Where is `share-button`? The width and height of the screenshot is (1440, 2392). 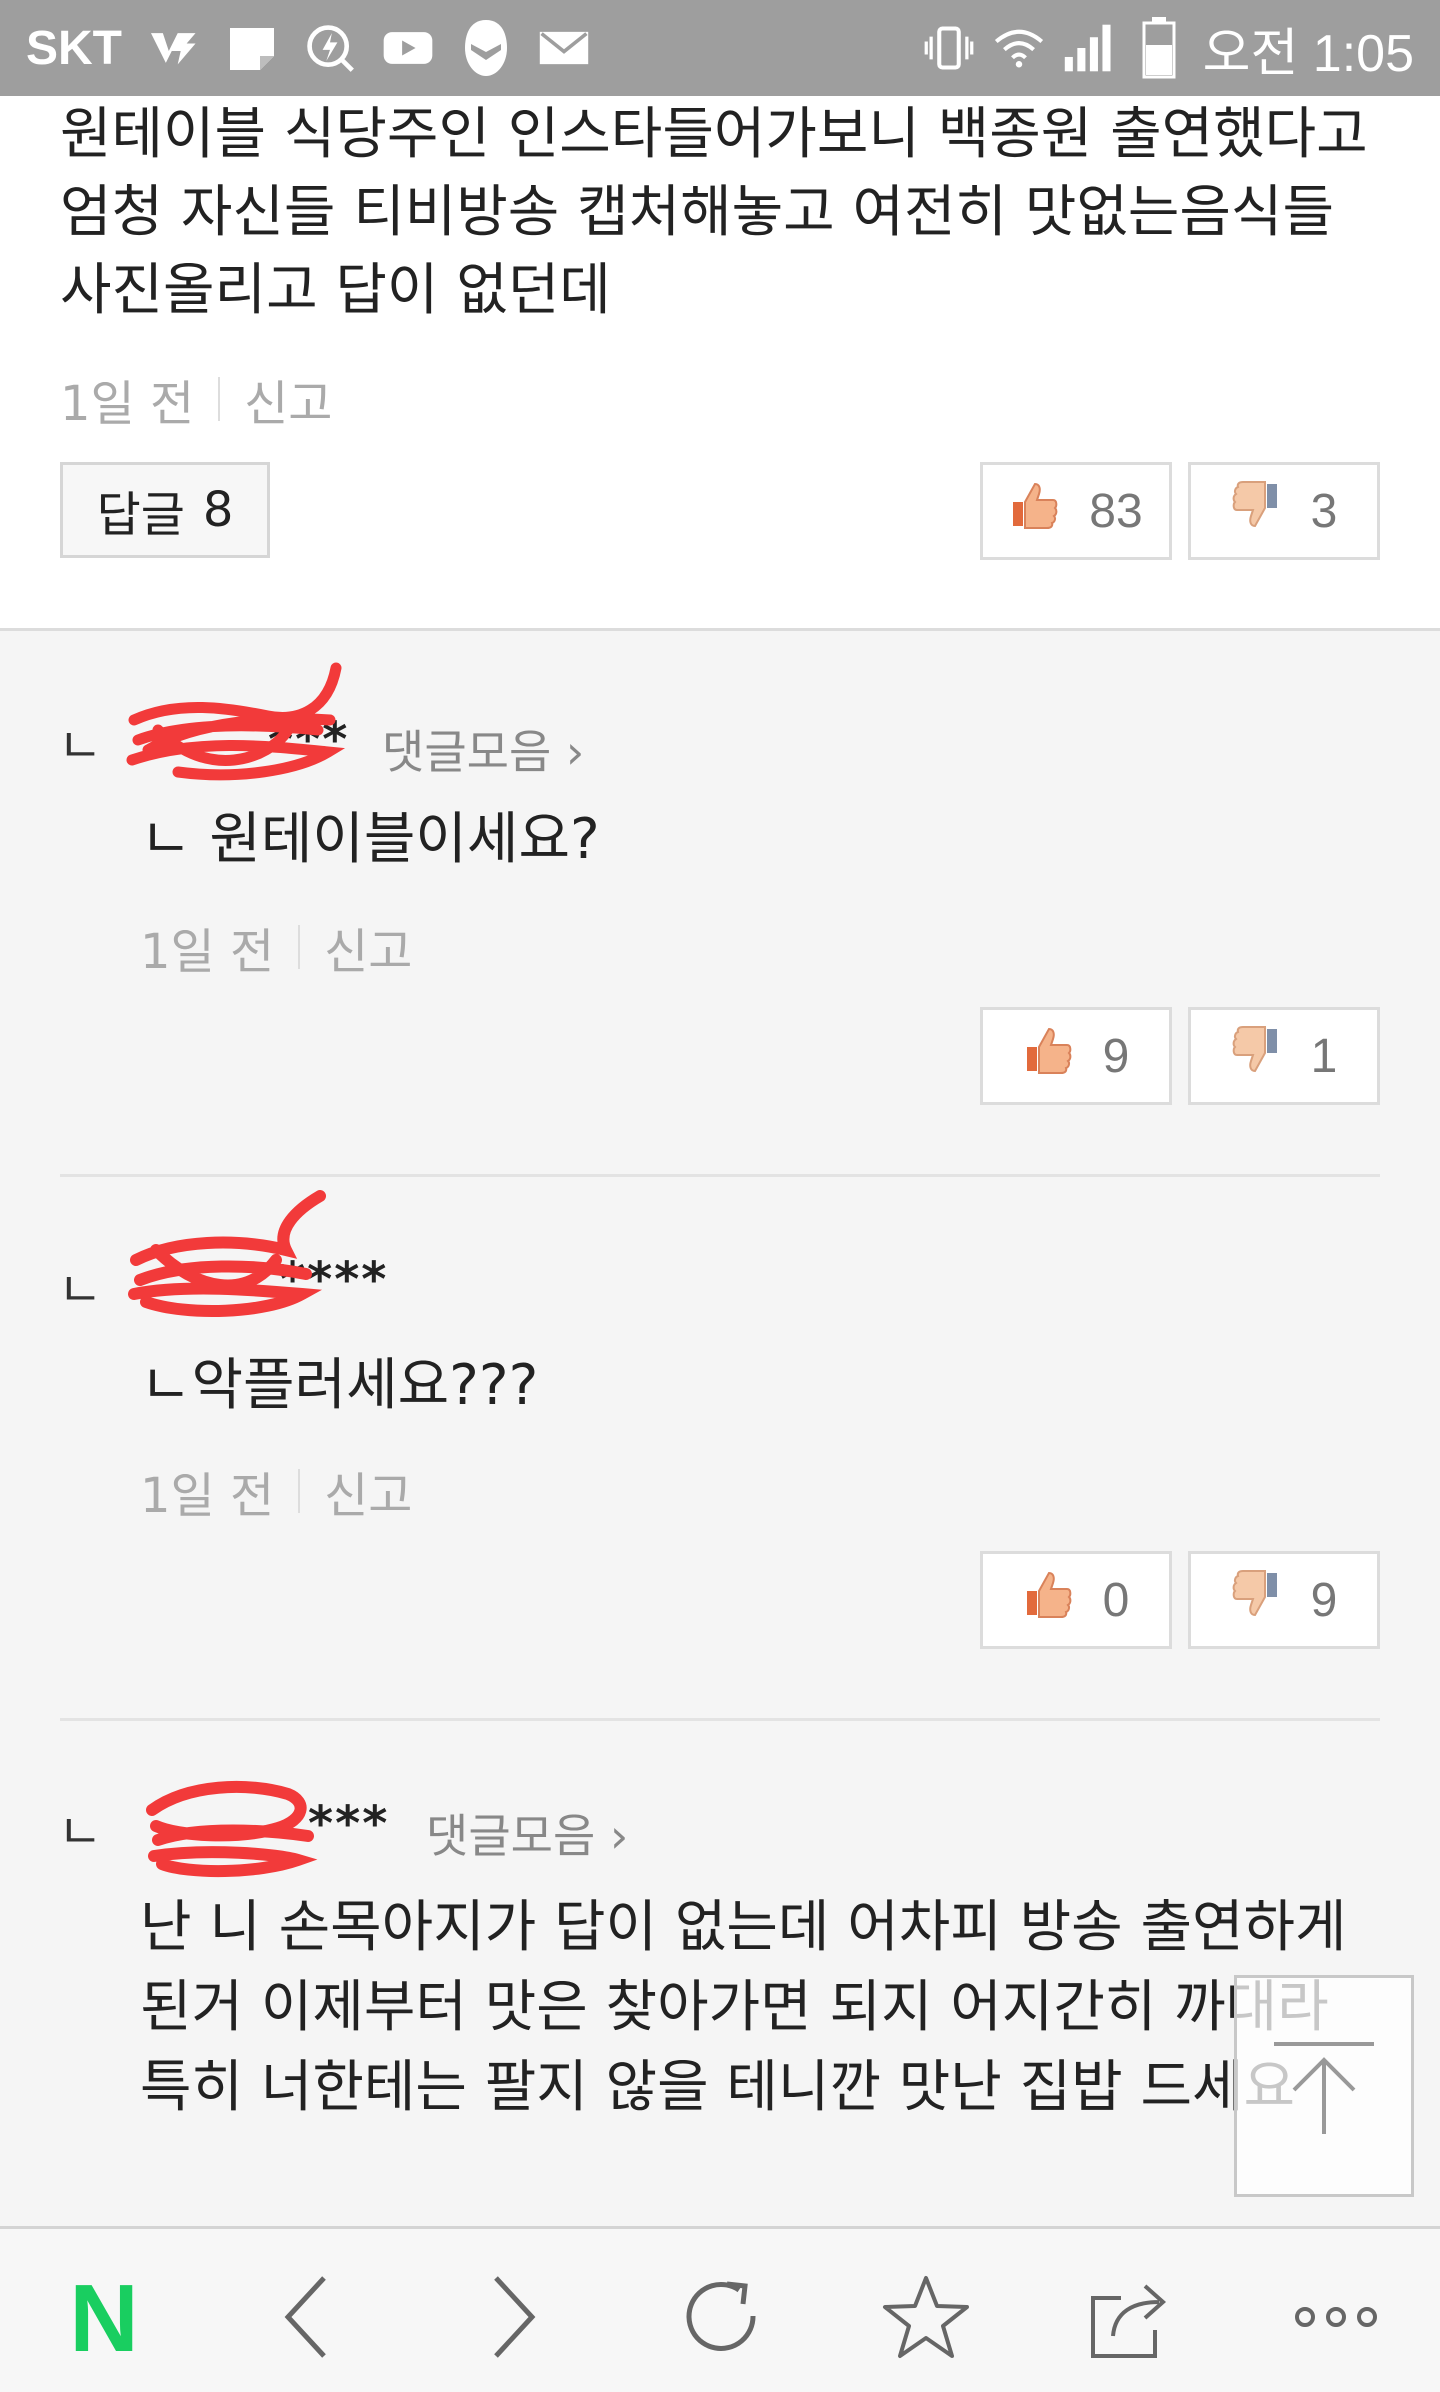
share-button is located at coordinates (1130, 2319).